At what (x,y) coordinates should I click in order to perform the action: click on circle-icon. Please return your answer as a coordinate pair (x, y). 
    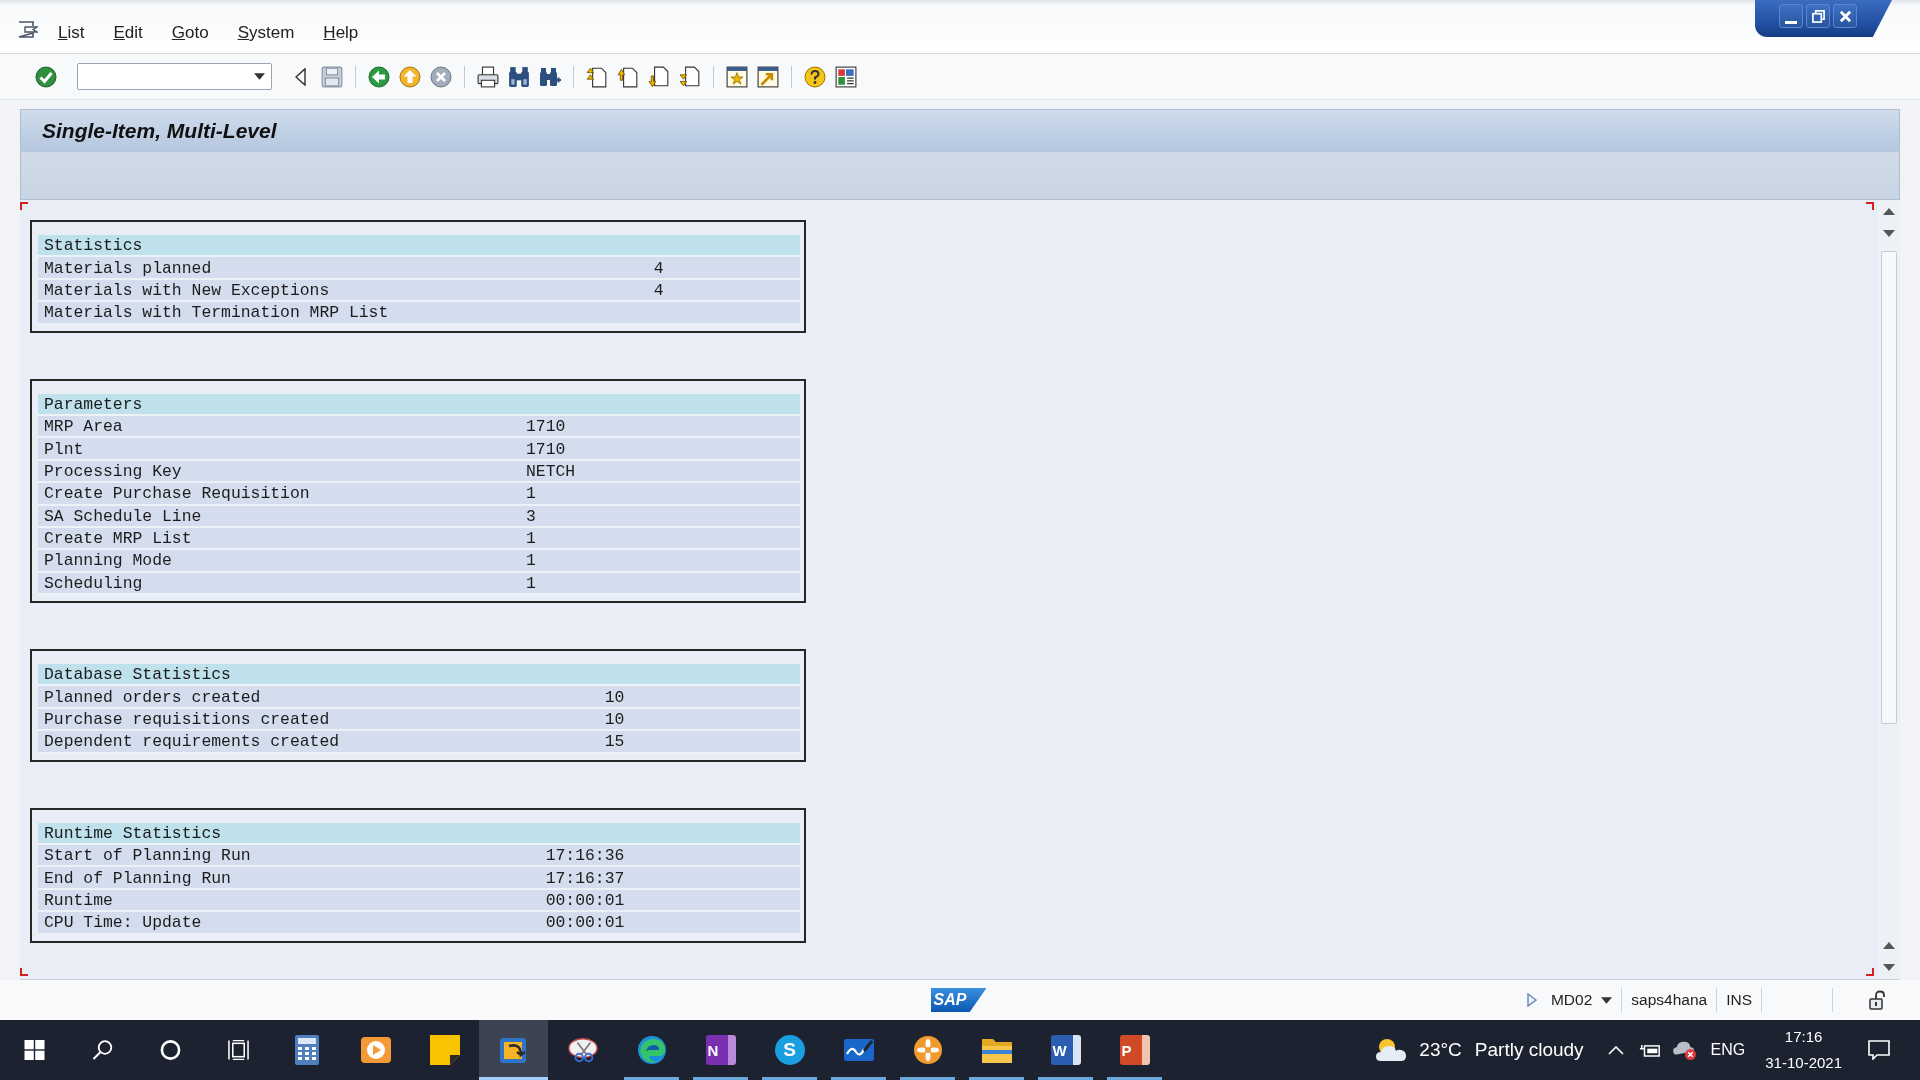
    Looking at the image, I should click on (170, 1050).